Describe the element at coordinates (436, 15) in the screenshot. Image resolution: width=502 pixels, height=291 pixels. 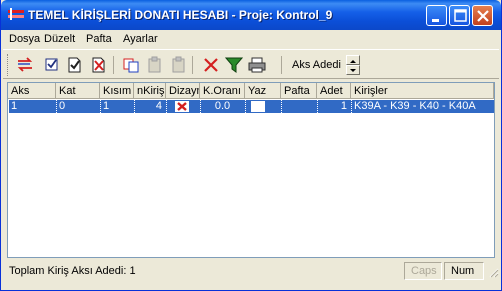
I see `minimize-button` at that location.